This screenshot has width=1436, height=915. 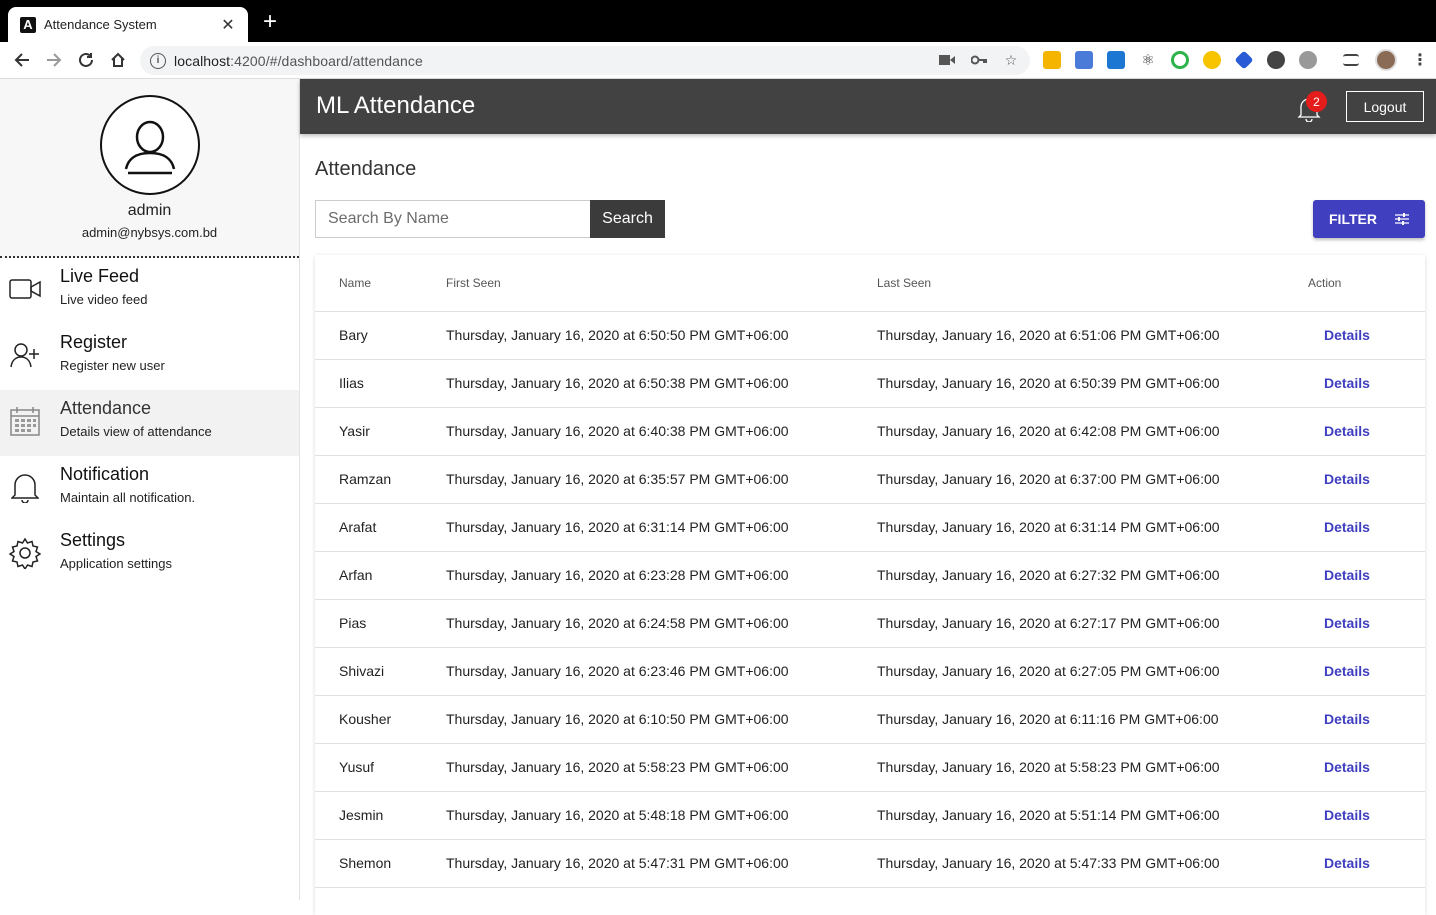 What do you see at coordinates (149, 489) in the screenshot?
I see `sidebar-item-notification: Notification Maintain all notification.` at bounding box center [149, 489].